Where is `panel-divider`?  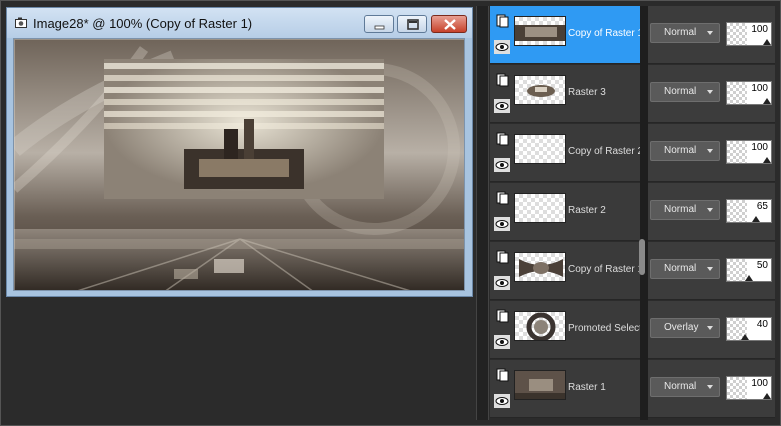 panel-divider is located at coordinates (482, 213).